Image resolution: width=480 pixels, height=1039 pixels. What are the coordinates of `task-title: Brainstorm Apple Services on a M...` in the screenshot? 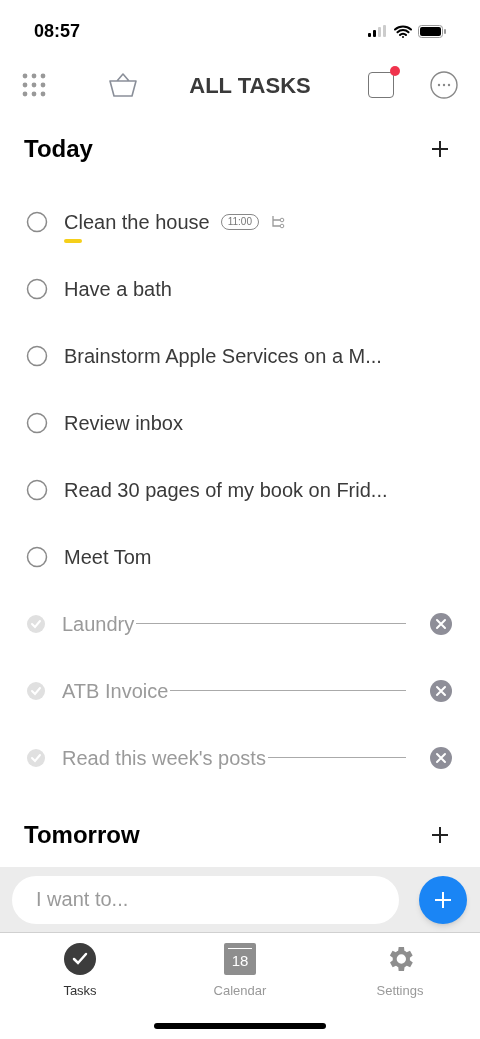 It's located at (223, 355).